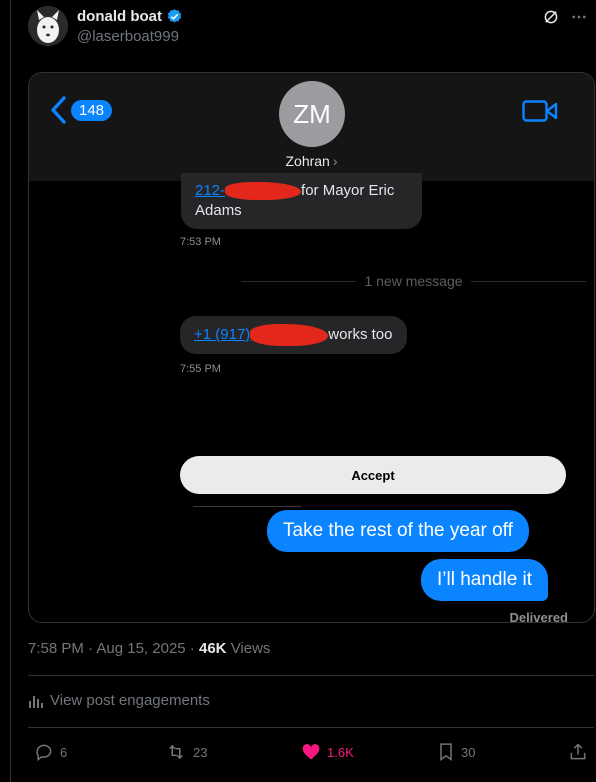  What do you see at coordinates (579, 17) in the screenshot?
I see `more-options-icon` at bounding box center [579, 17].